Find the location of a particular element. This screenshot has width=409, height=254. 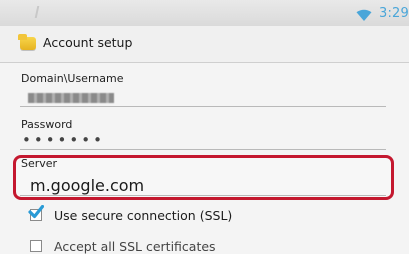

server-label: Server is located at coordinates (39, 163).